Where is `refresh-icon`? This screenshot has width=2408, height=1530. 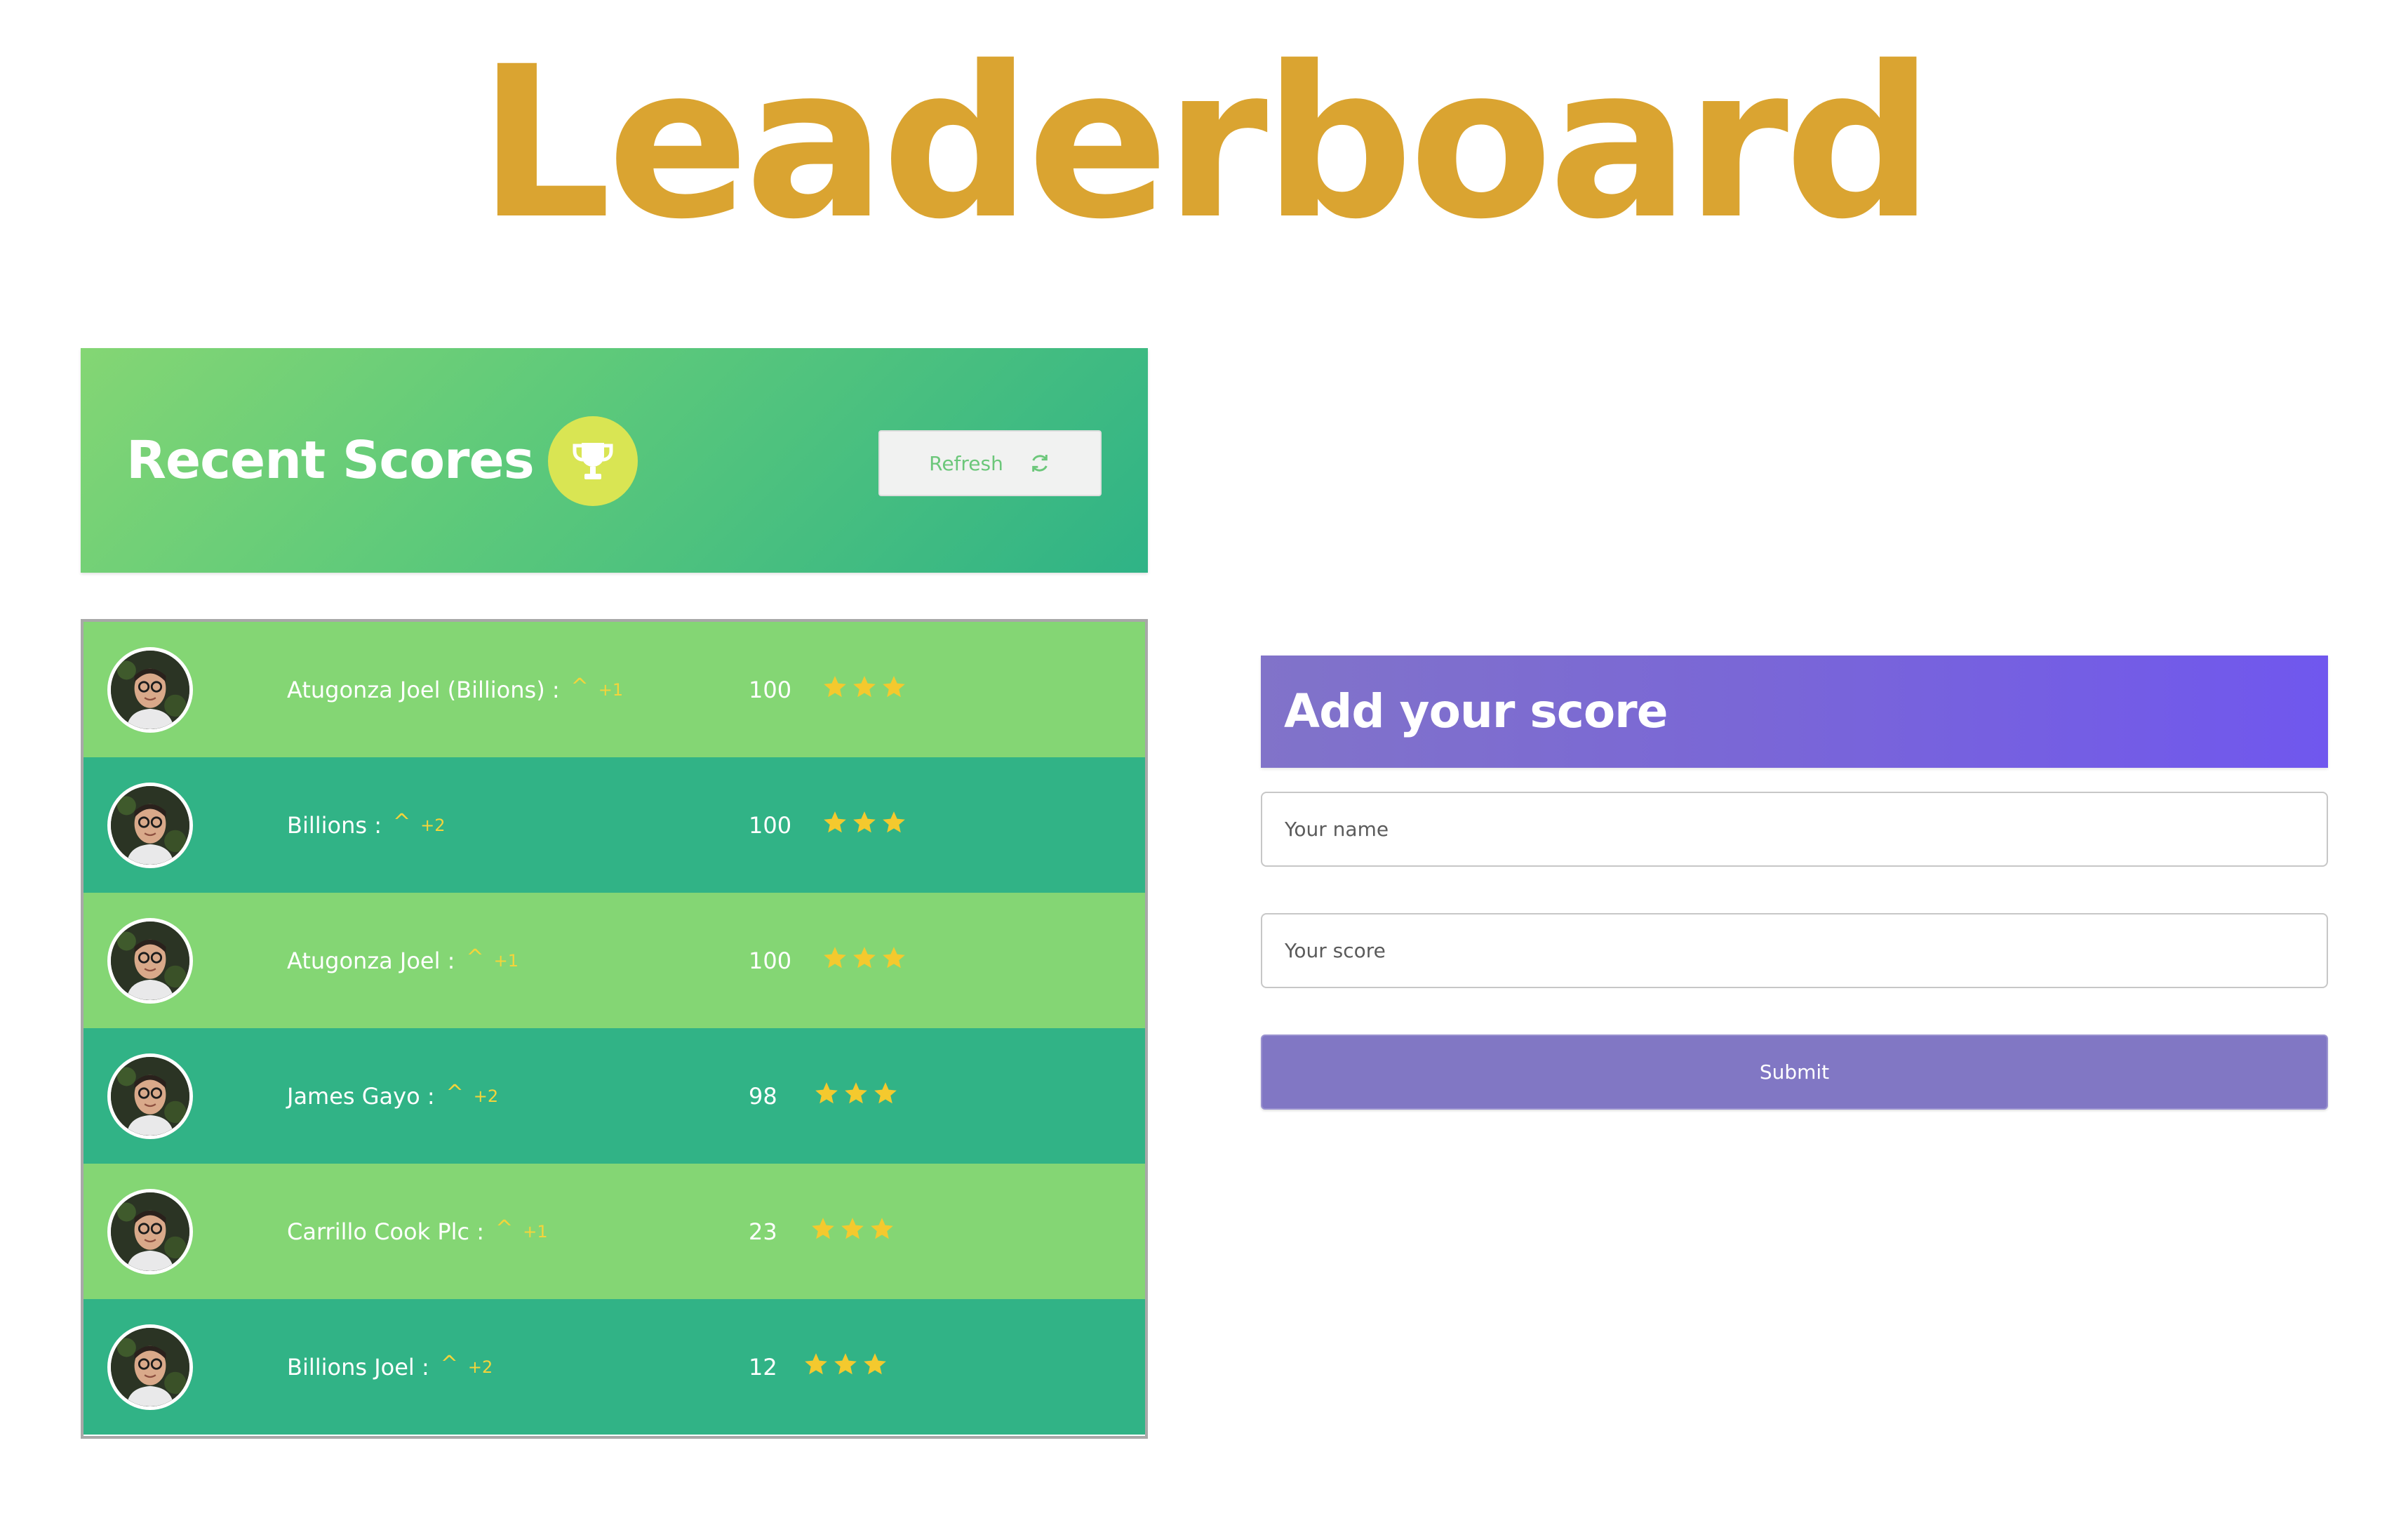 refresh-icon is located at coordinates (1040, 463).